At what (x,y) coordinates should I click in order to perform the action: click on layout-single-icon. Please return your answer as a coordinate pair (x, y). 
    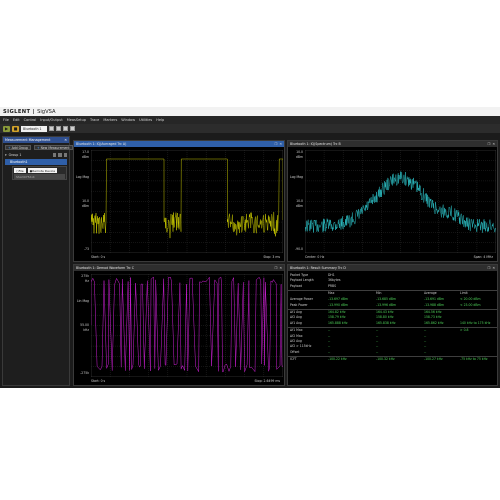
    Looking at the image, I should click on (51, 128).